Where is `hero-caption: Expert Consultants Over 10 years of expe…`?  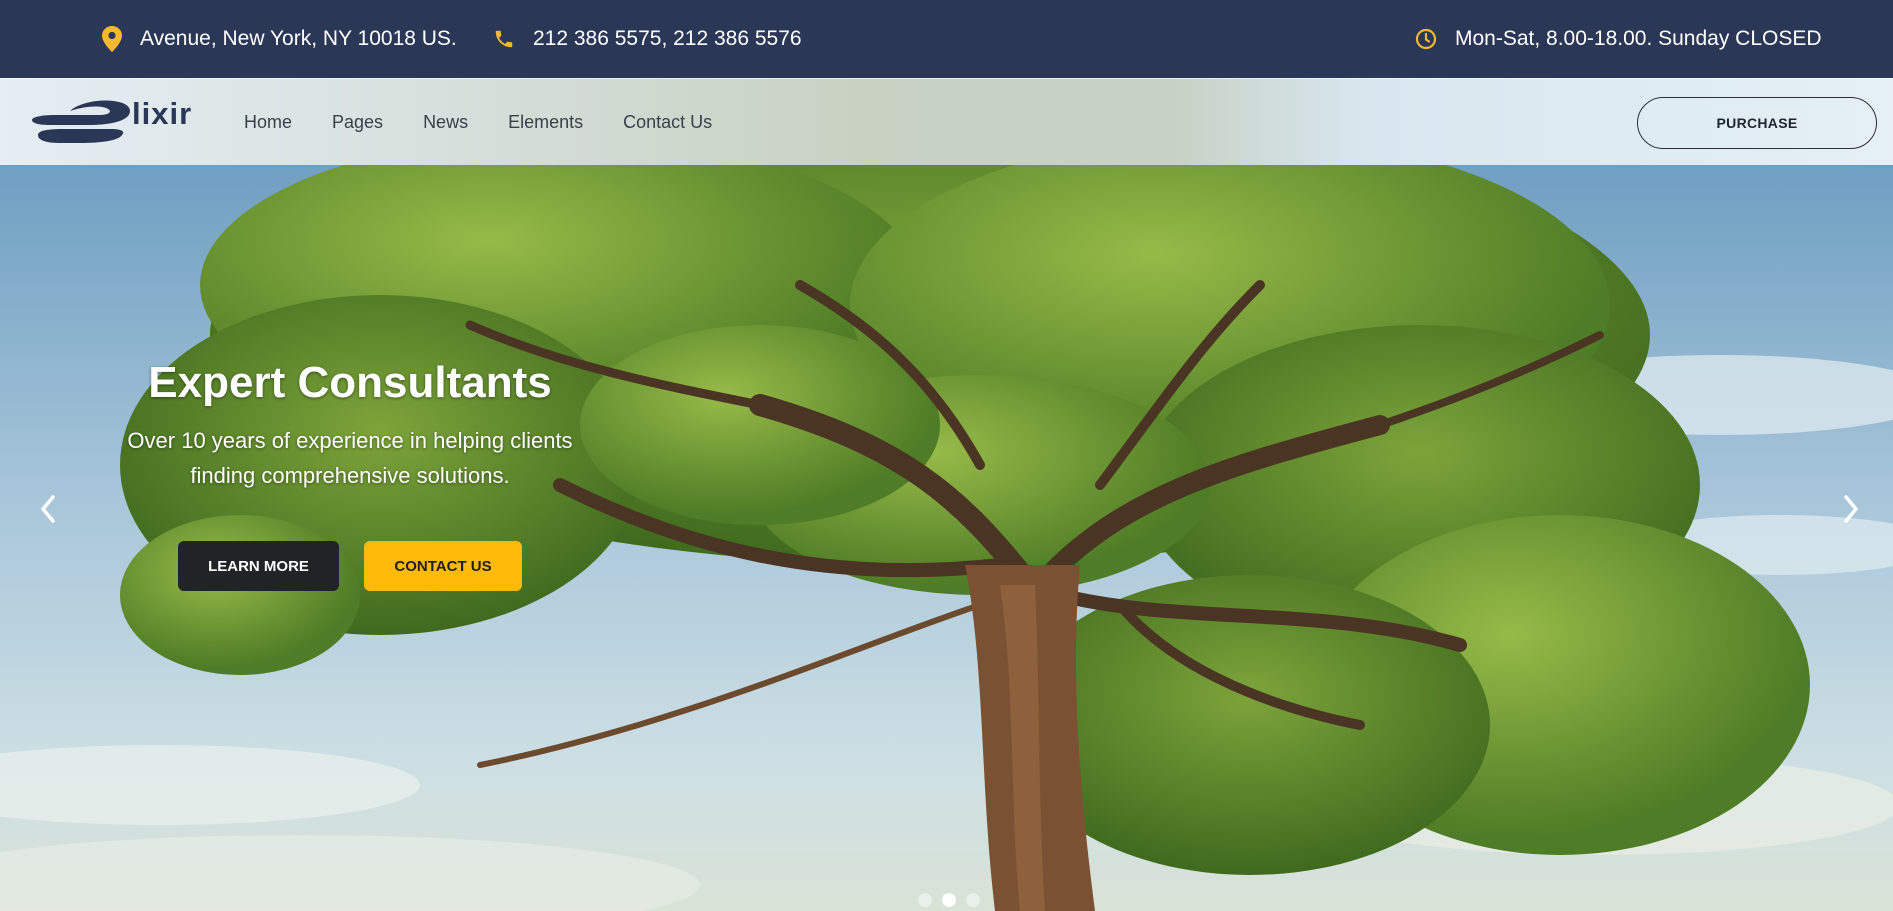
hero-caption: Expert Consultants Over 10 years of expe… is located at coordinates (350, 424).